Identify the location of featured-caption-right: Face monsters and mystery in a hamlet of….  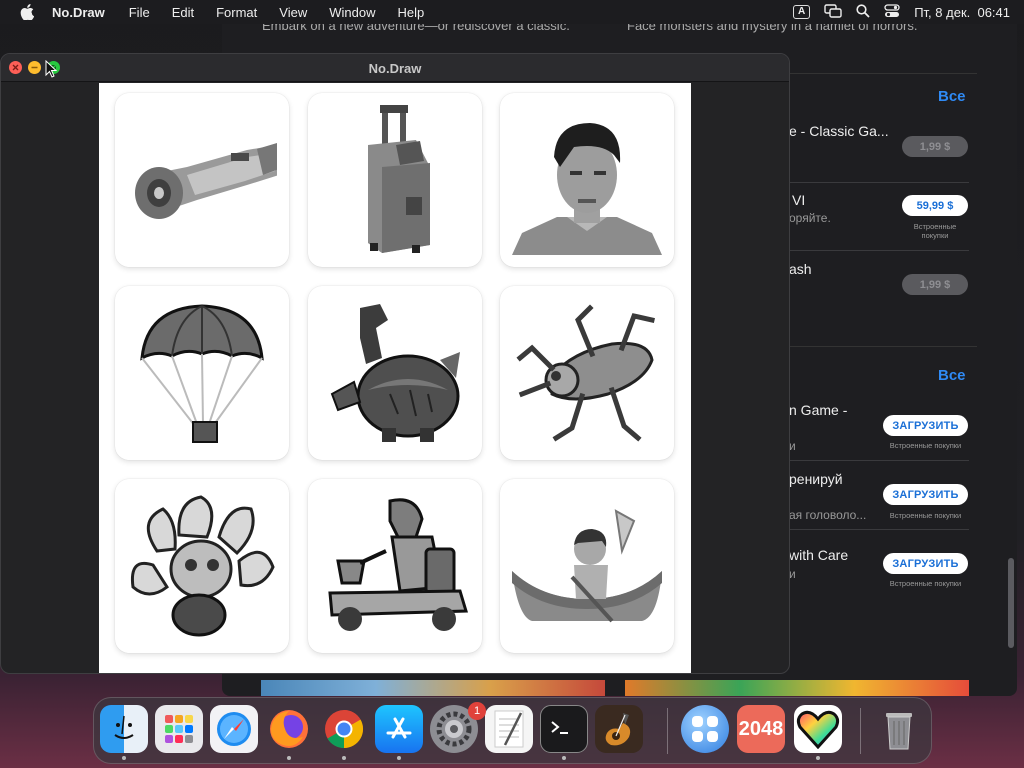
(772, 28).